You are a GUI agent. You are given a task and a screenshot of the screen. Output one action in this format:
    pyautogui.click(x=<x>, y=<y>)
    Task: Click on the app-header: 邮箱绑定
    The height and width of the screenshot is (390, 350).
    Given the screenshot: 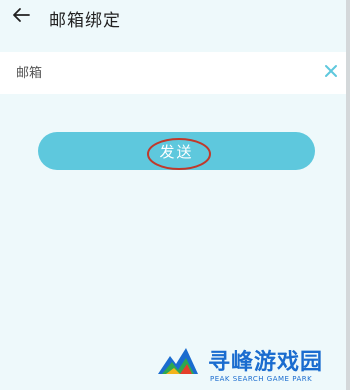 What is the action you would take?
    pyautogui.click(x=175, y=19)
    